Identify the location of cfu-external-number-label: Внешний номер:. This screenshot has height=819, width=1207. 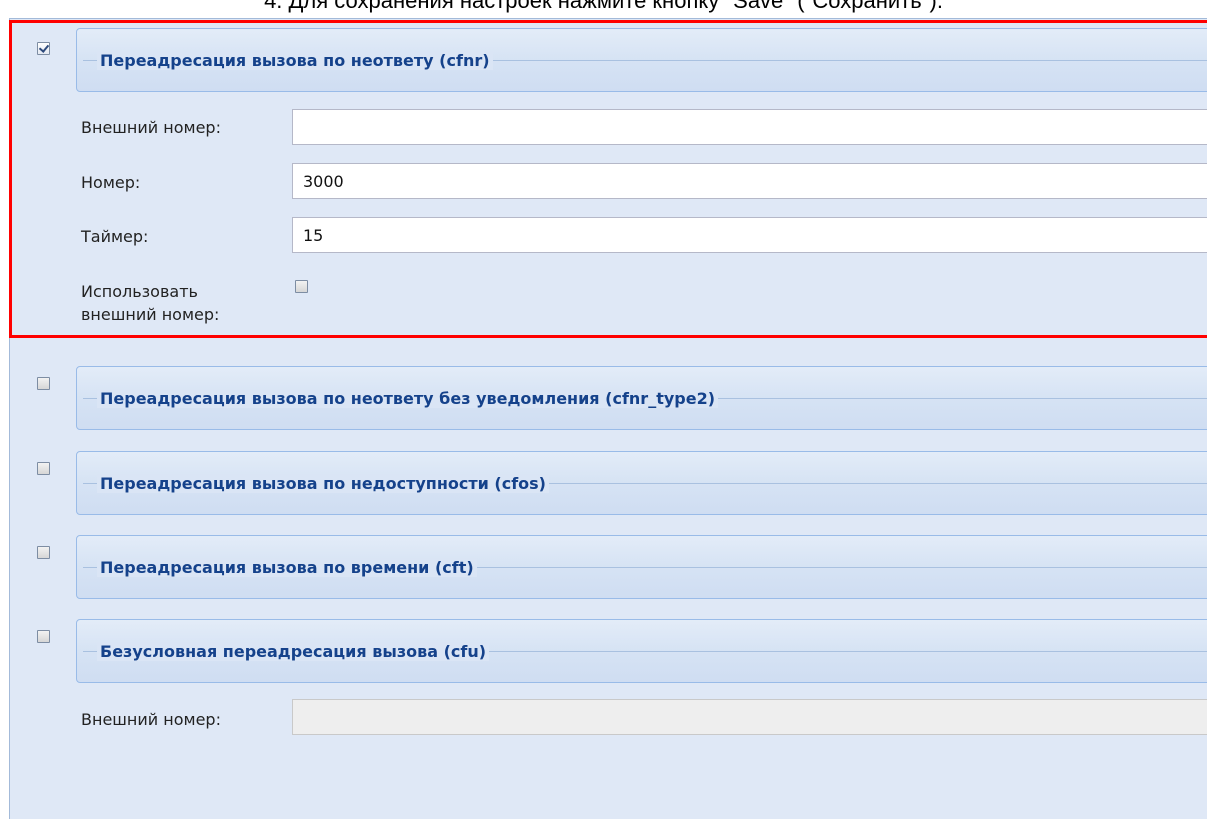
(151, 719).